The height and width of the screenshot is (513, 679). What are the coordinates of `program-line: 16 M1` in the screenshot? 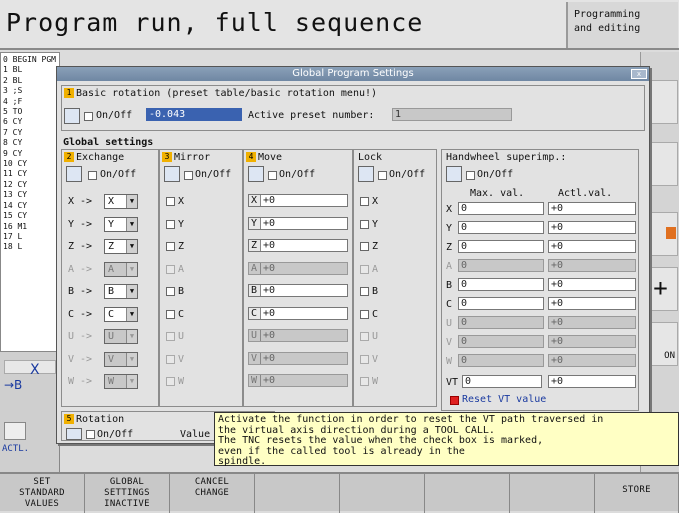 It's located at (31, 227).